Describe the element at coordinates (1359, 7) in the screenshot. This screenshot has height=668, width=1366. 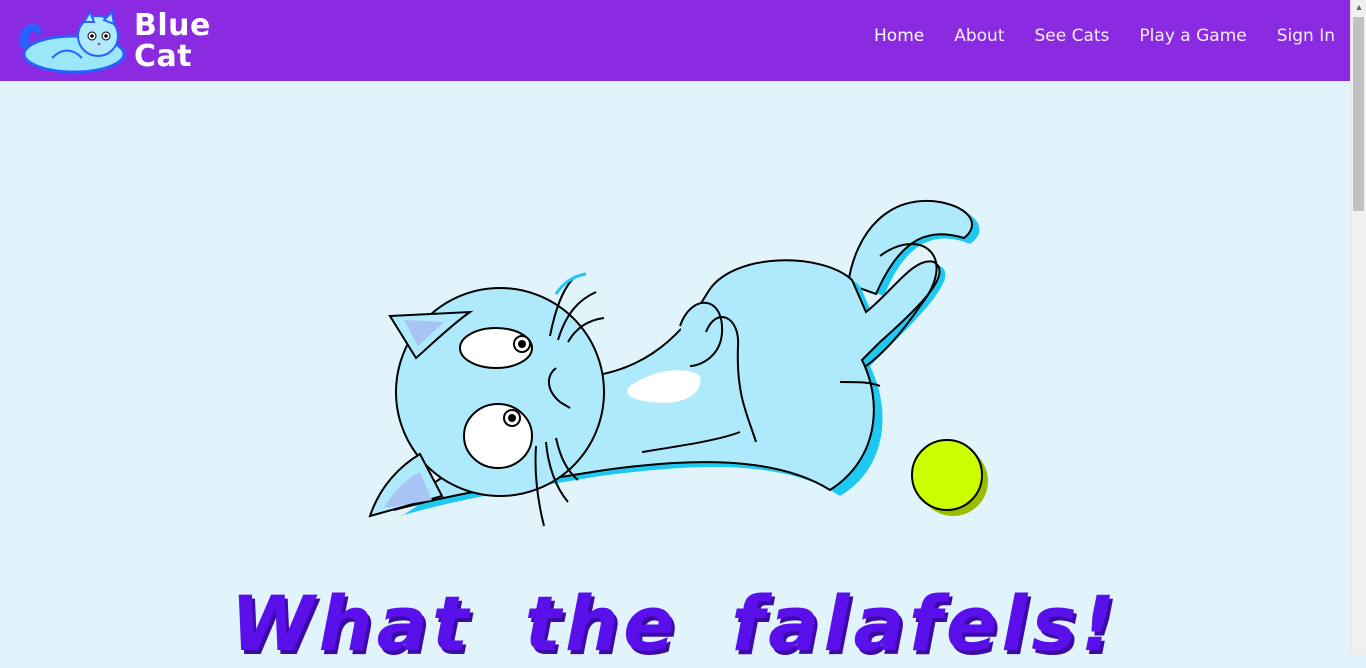
I see `scroll-up-arrow-icon: ▲` at that location.